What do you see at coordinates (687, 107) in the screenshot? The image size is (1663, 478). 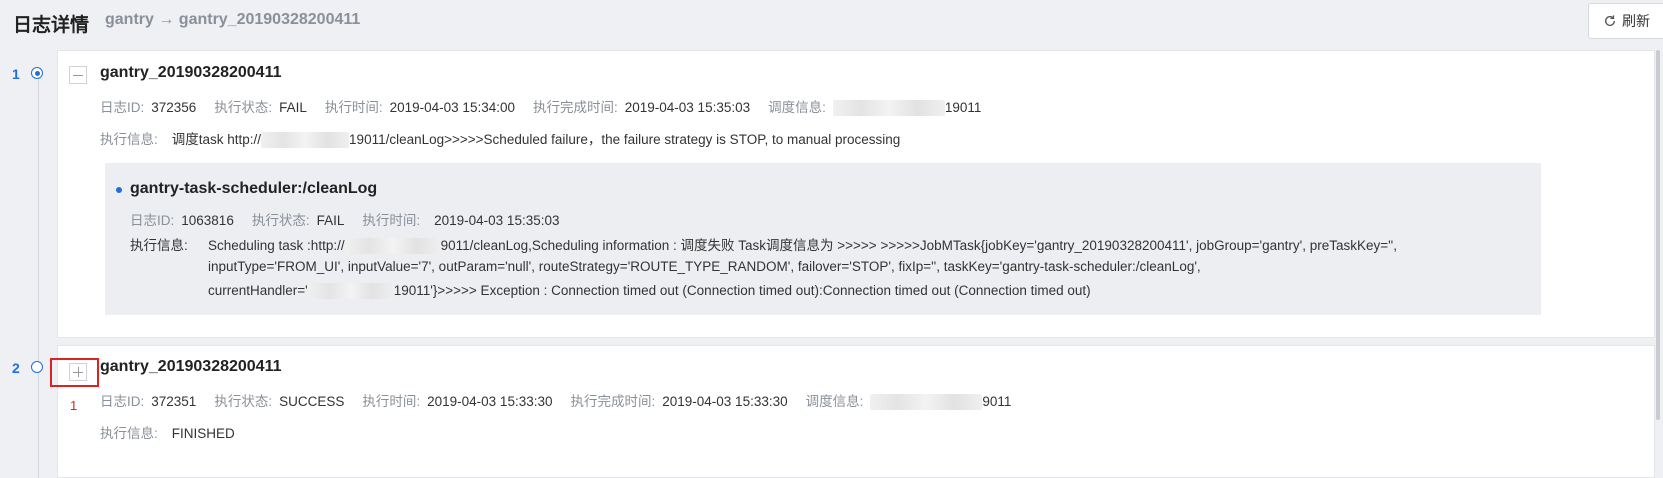 I see `finish-time: 2019-04-03 15:35:03` at bounding box center [687, 107].